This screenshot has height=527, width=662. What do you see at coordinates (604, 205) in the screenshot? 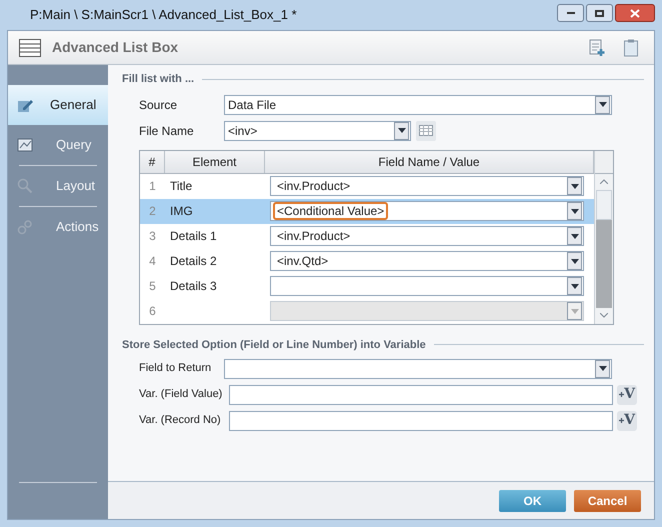
I see `scroll-thumb` at bounding box center [604, 205].